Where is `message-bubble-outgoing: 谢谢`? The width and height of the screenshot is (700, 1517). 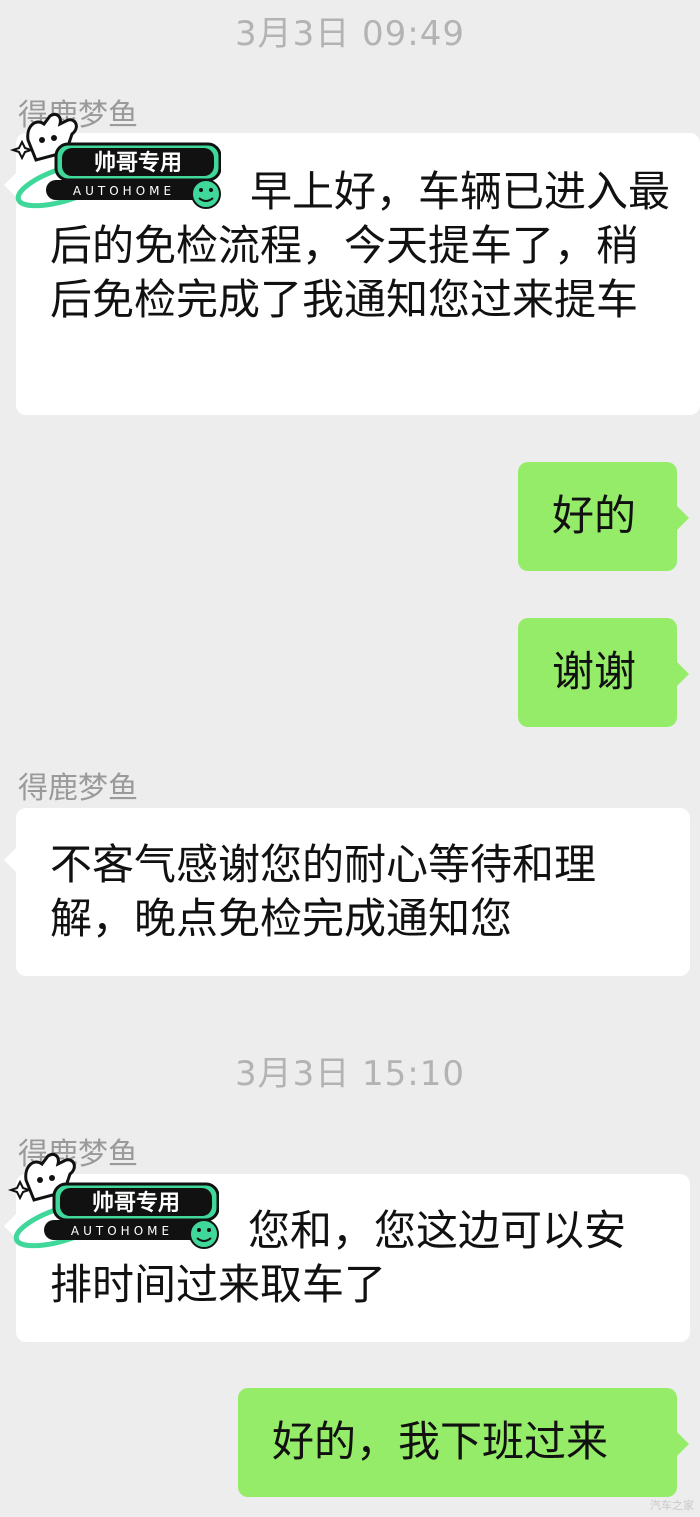 message-bubble-outgoing: 谢谢 is located at coordinates (603, 672).